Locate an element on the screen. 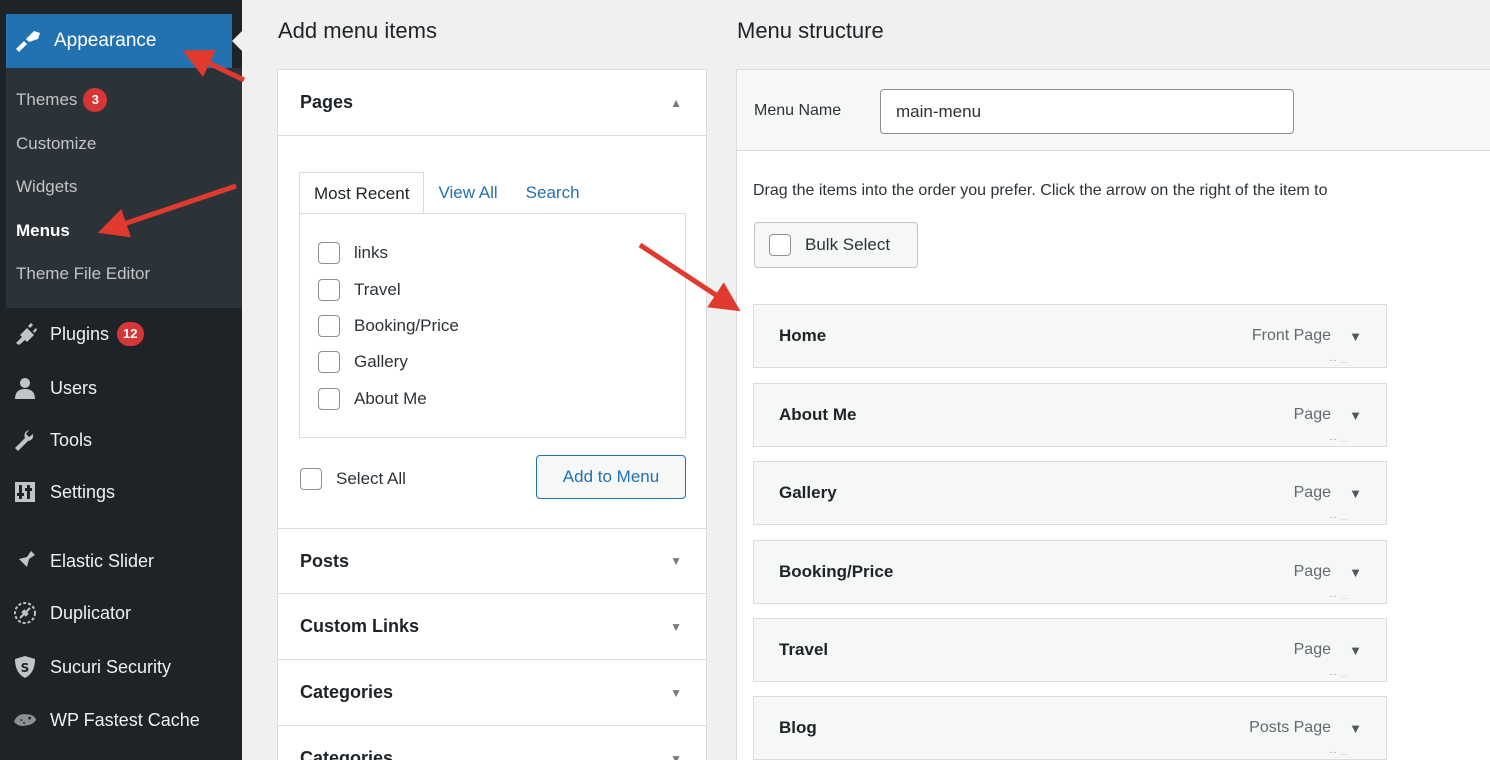 This screenshot has height=760, width=1490. menu-item-title: Travel is located at coordinates (804, 649).